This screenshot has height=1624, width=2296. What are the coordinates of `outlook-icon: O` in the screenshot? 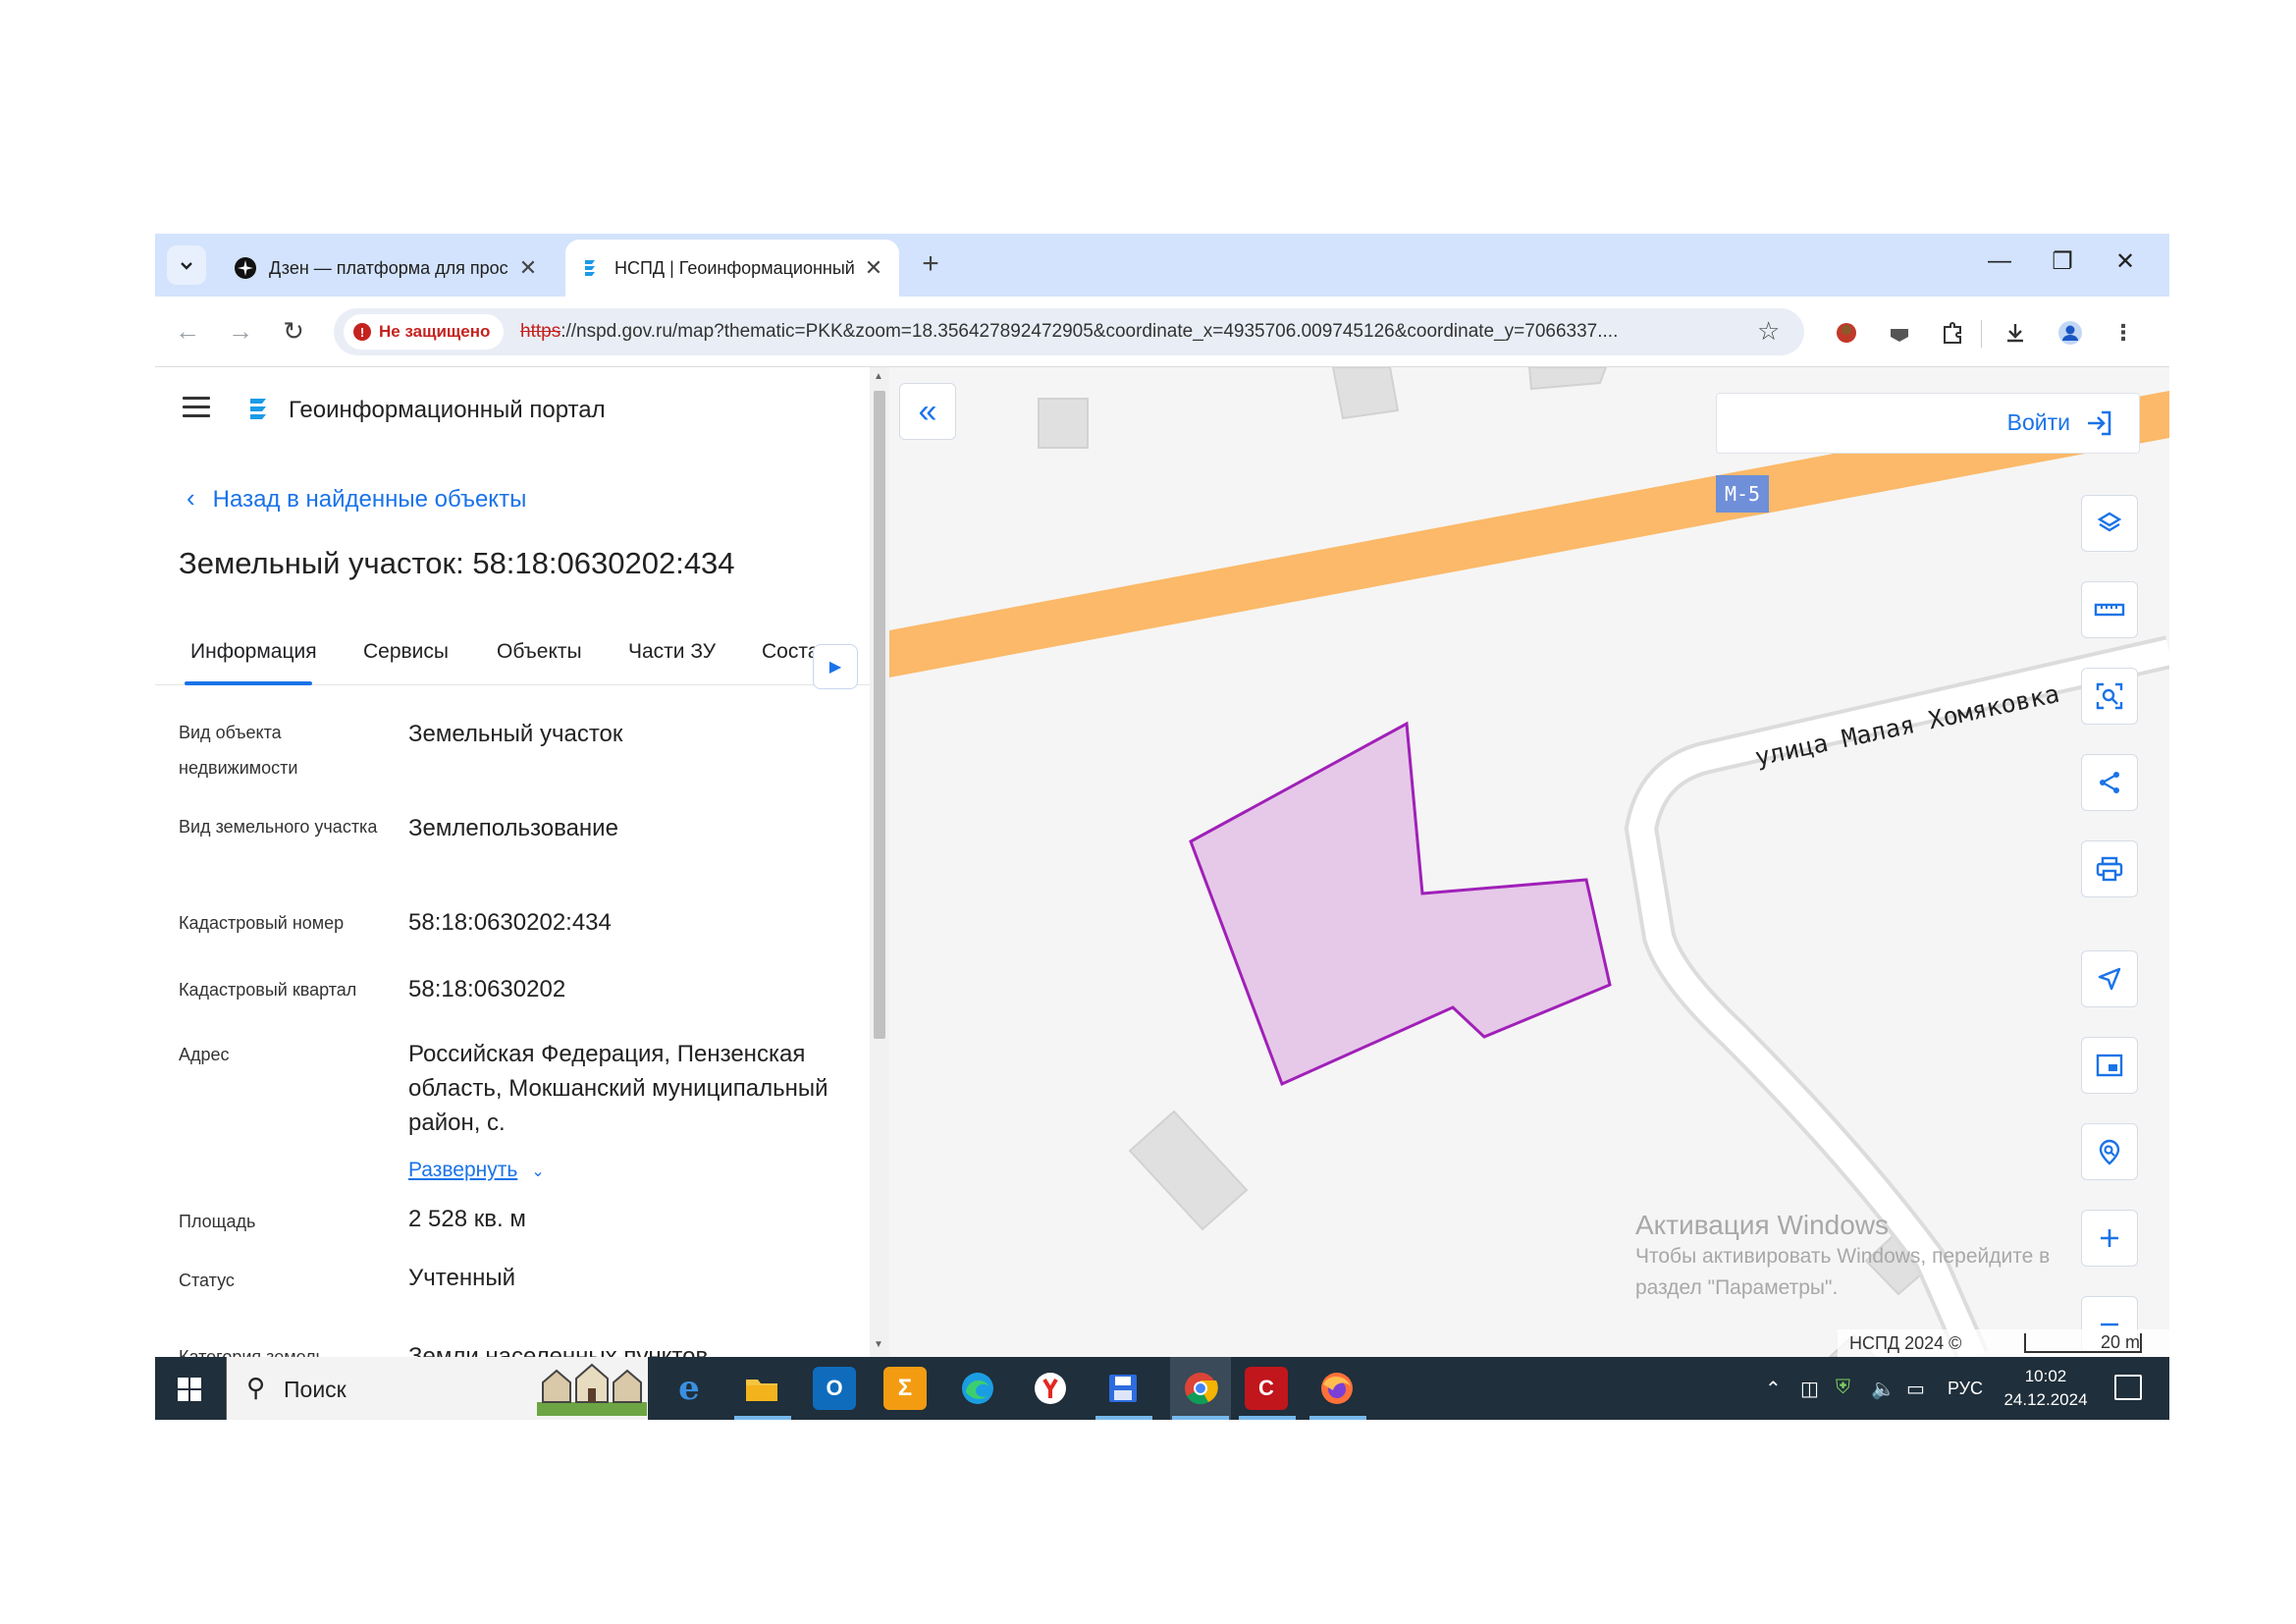 It's located at (835, 1388).